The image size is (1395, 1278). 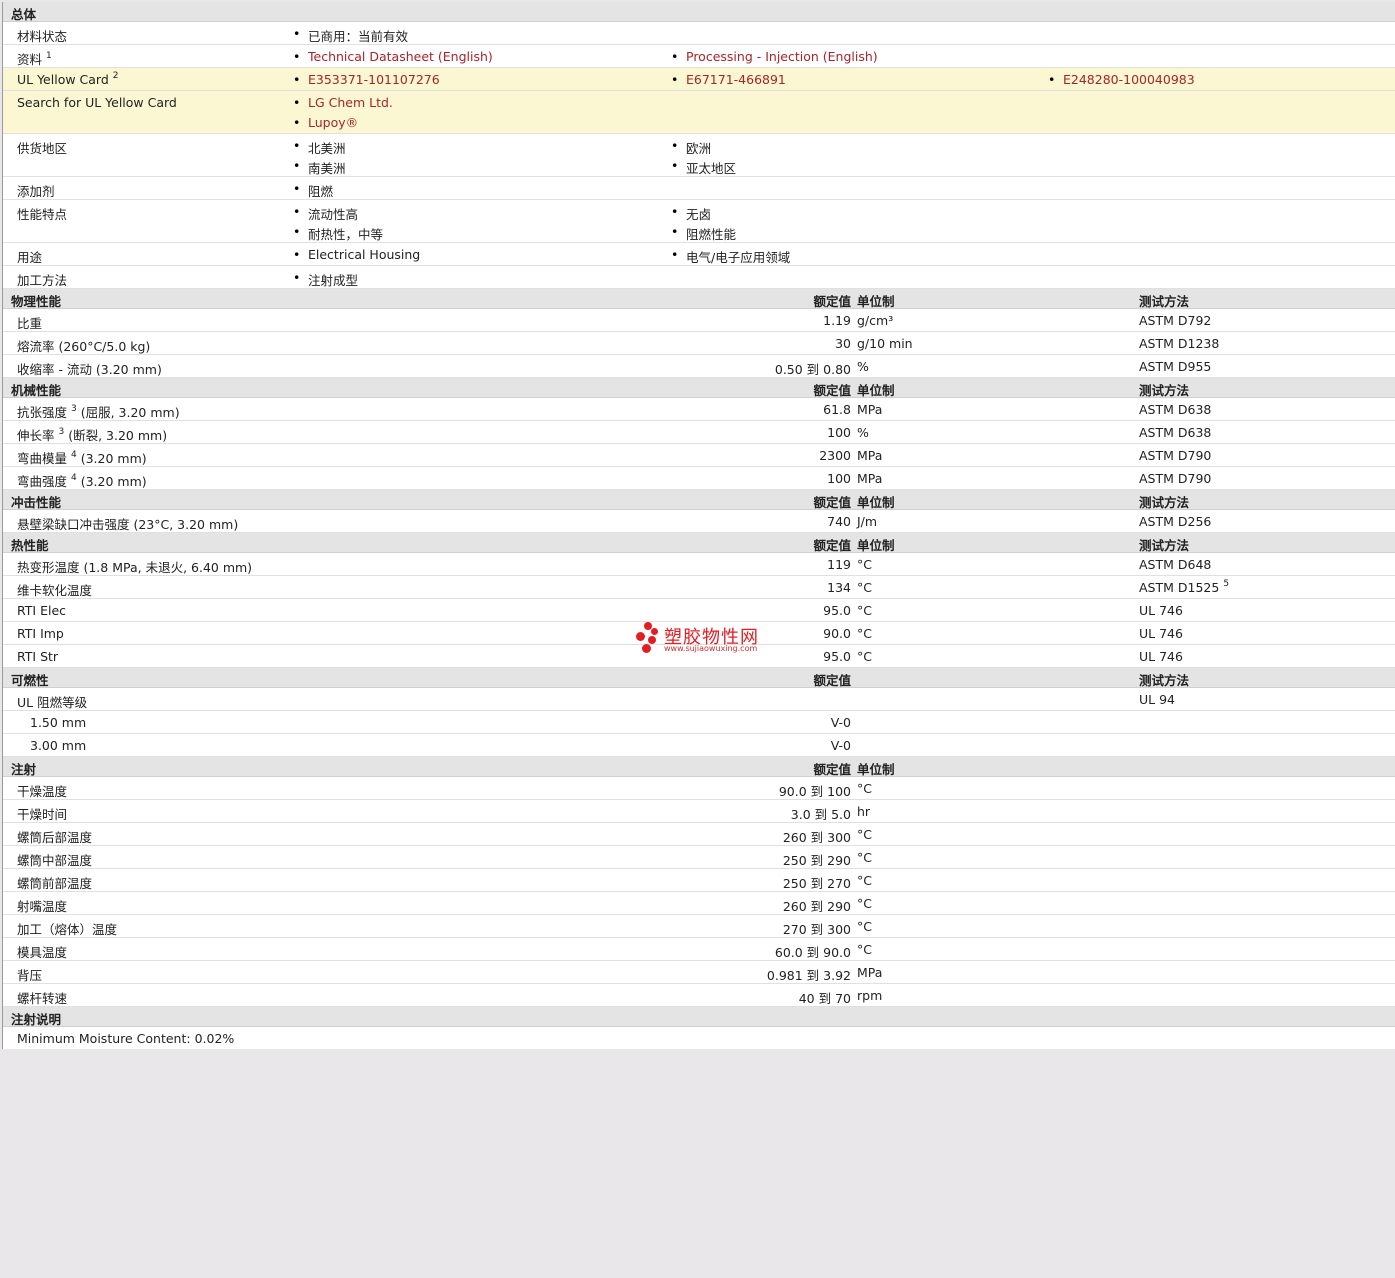 I want to click on table-row: 伸长率 3 (断裂, 3.20 mm) 100 % ASTM D638, so click(x=699, y=432).